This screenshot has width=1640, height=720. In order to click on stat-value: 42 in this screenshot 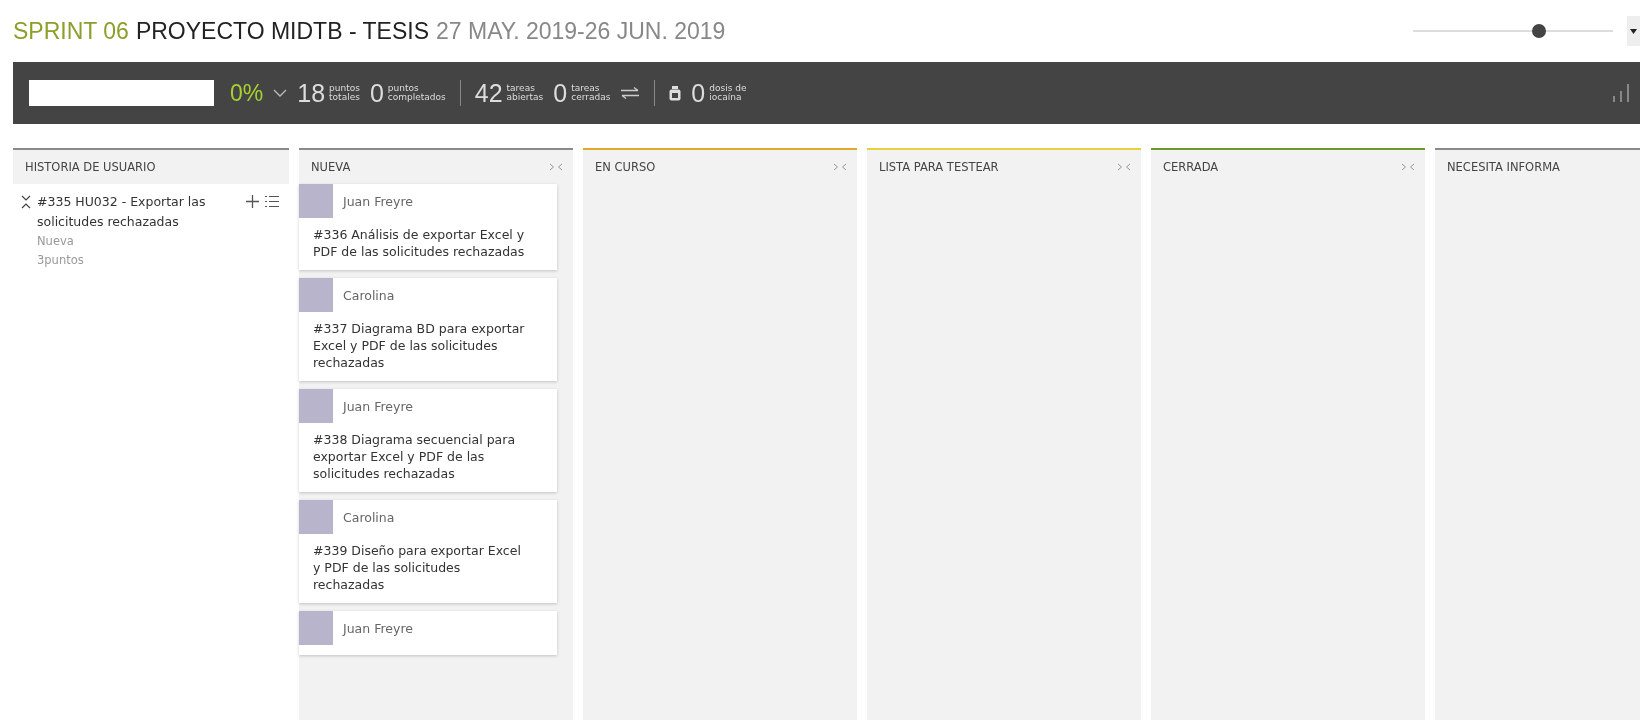, I will do `click(488, 93)`.